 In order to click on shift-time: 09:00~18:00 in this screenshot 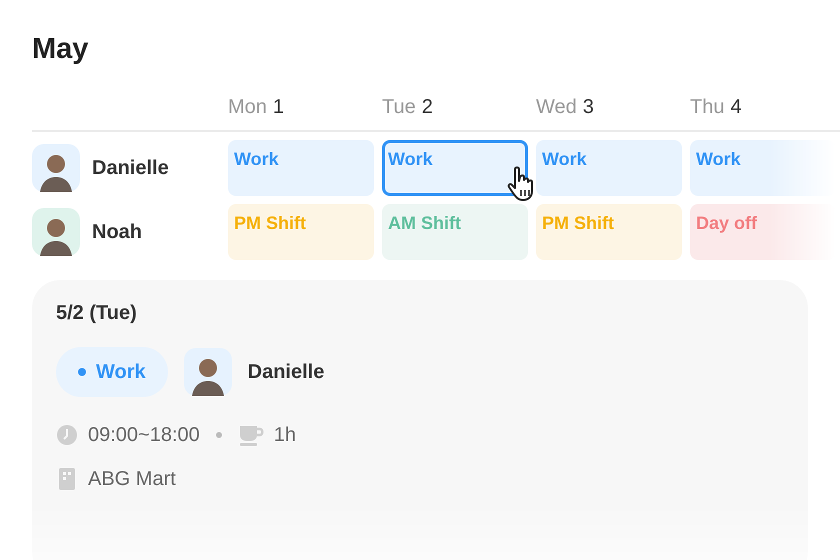, I will do `click(144, 435)`.